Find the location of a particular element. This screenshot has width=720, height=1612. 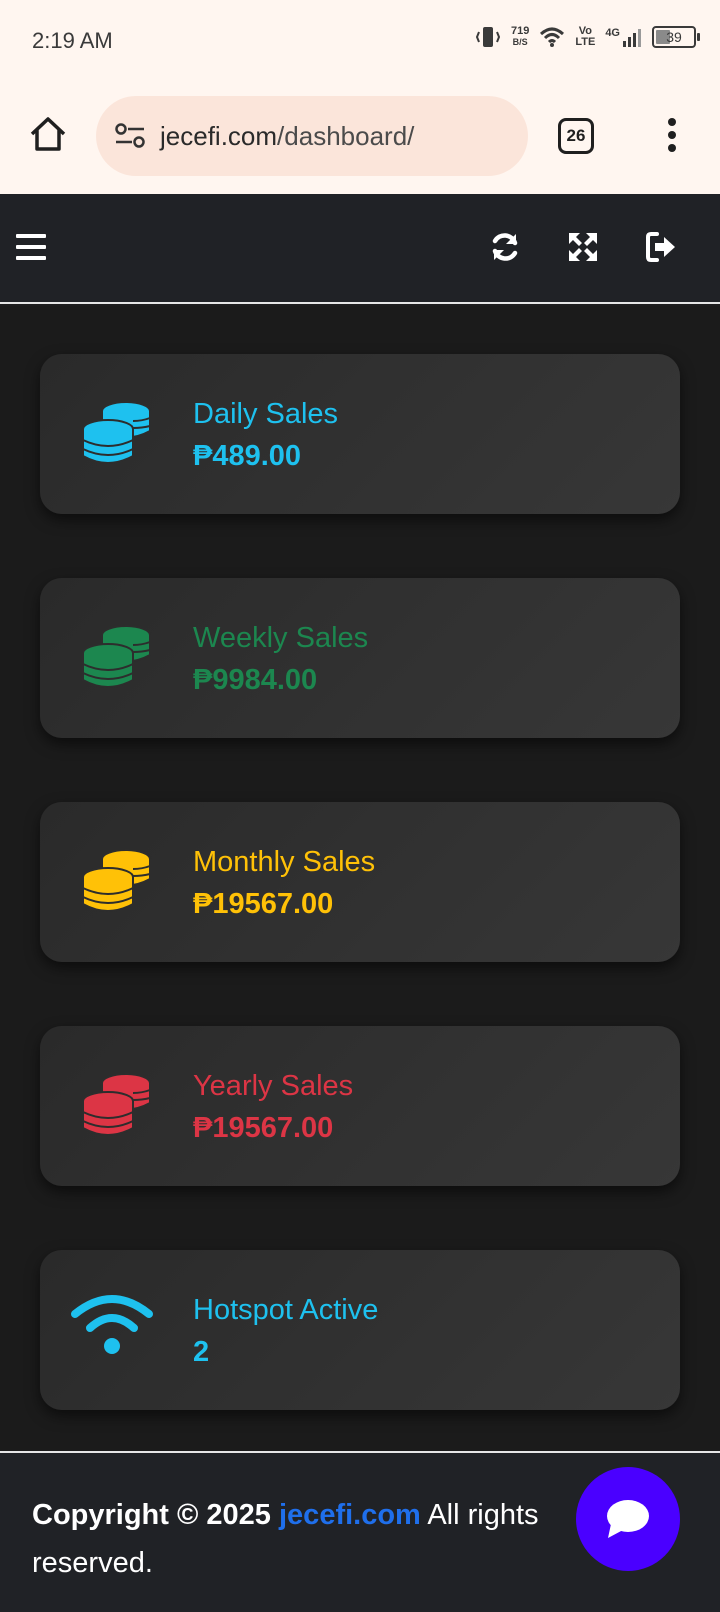

network-type: 4G is located at coordinates (612, 33).